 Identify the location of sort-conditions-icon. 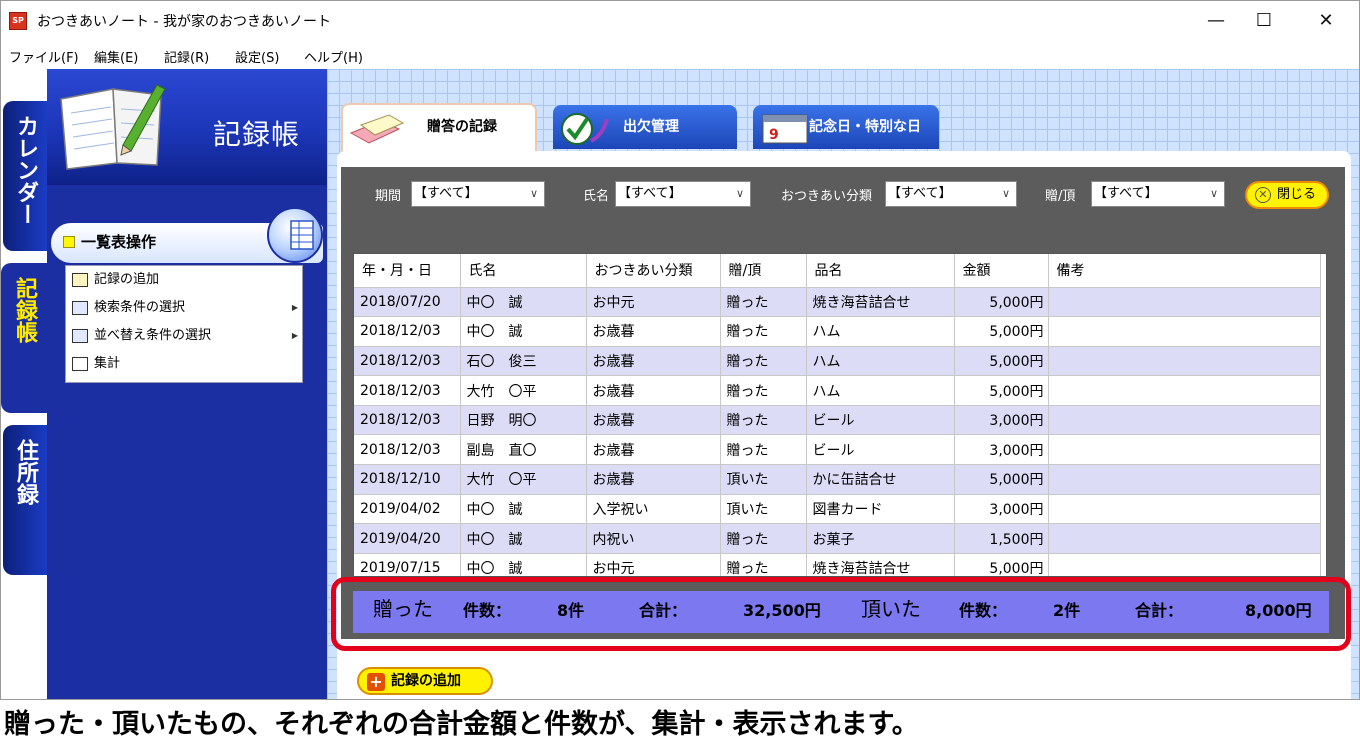
(80, 335).